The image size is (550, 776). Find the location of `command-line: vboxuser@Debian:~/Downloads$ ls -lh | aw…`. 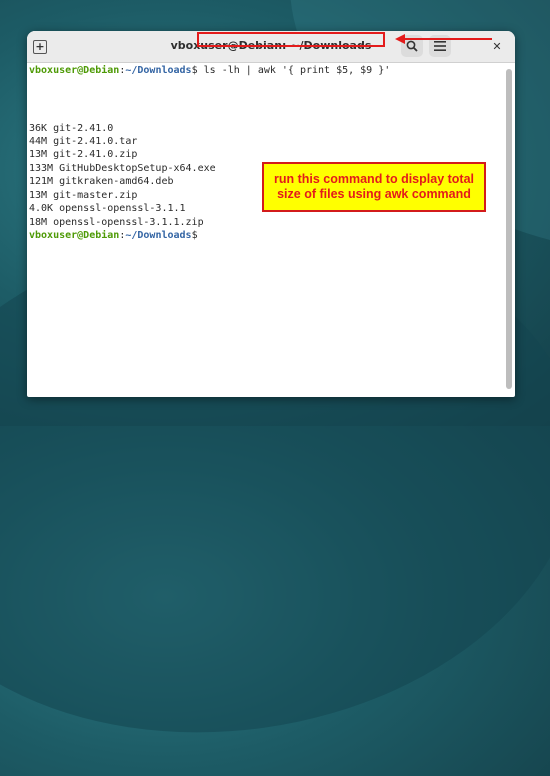

command-line: vboxuser@Debian:~/Downloads$ ls -lh | aw… is located at coordinates (209, 71).